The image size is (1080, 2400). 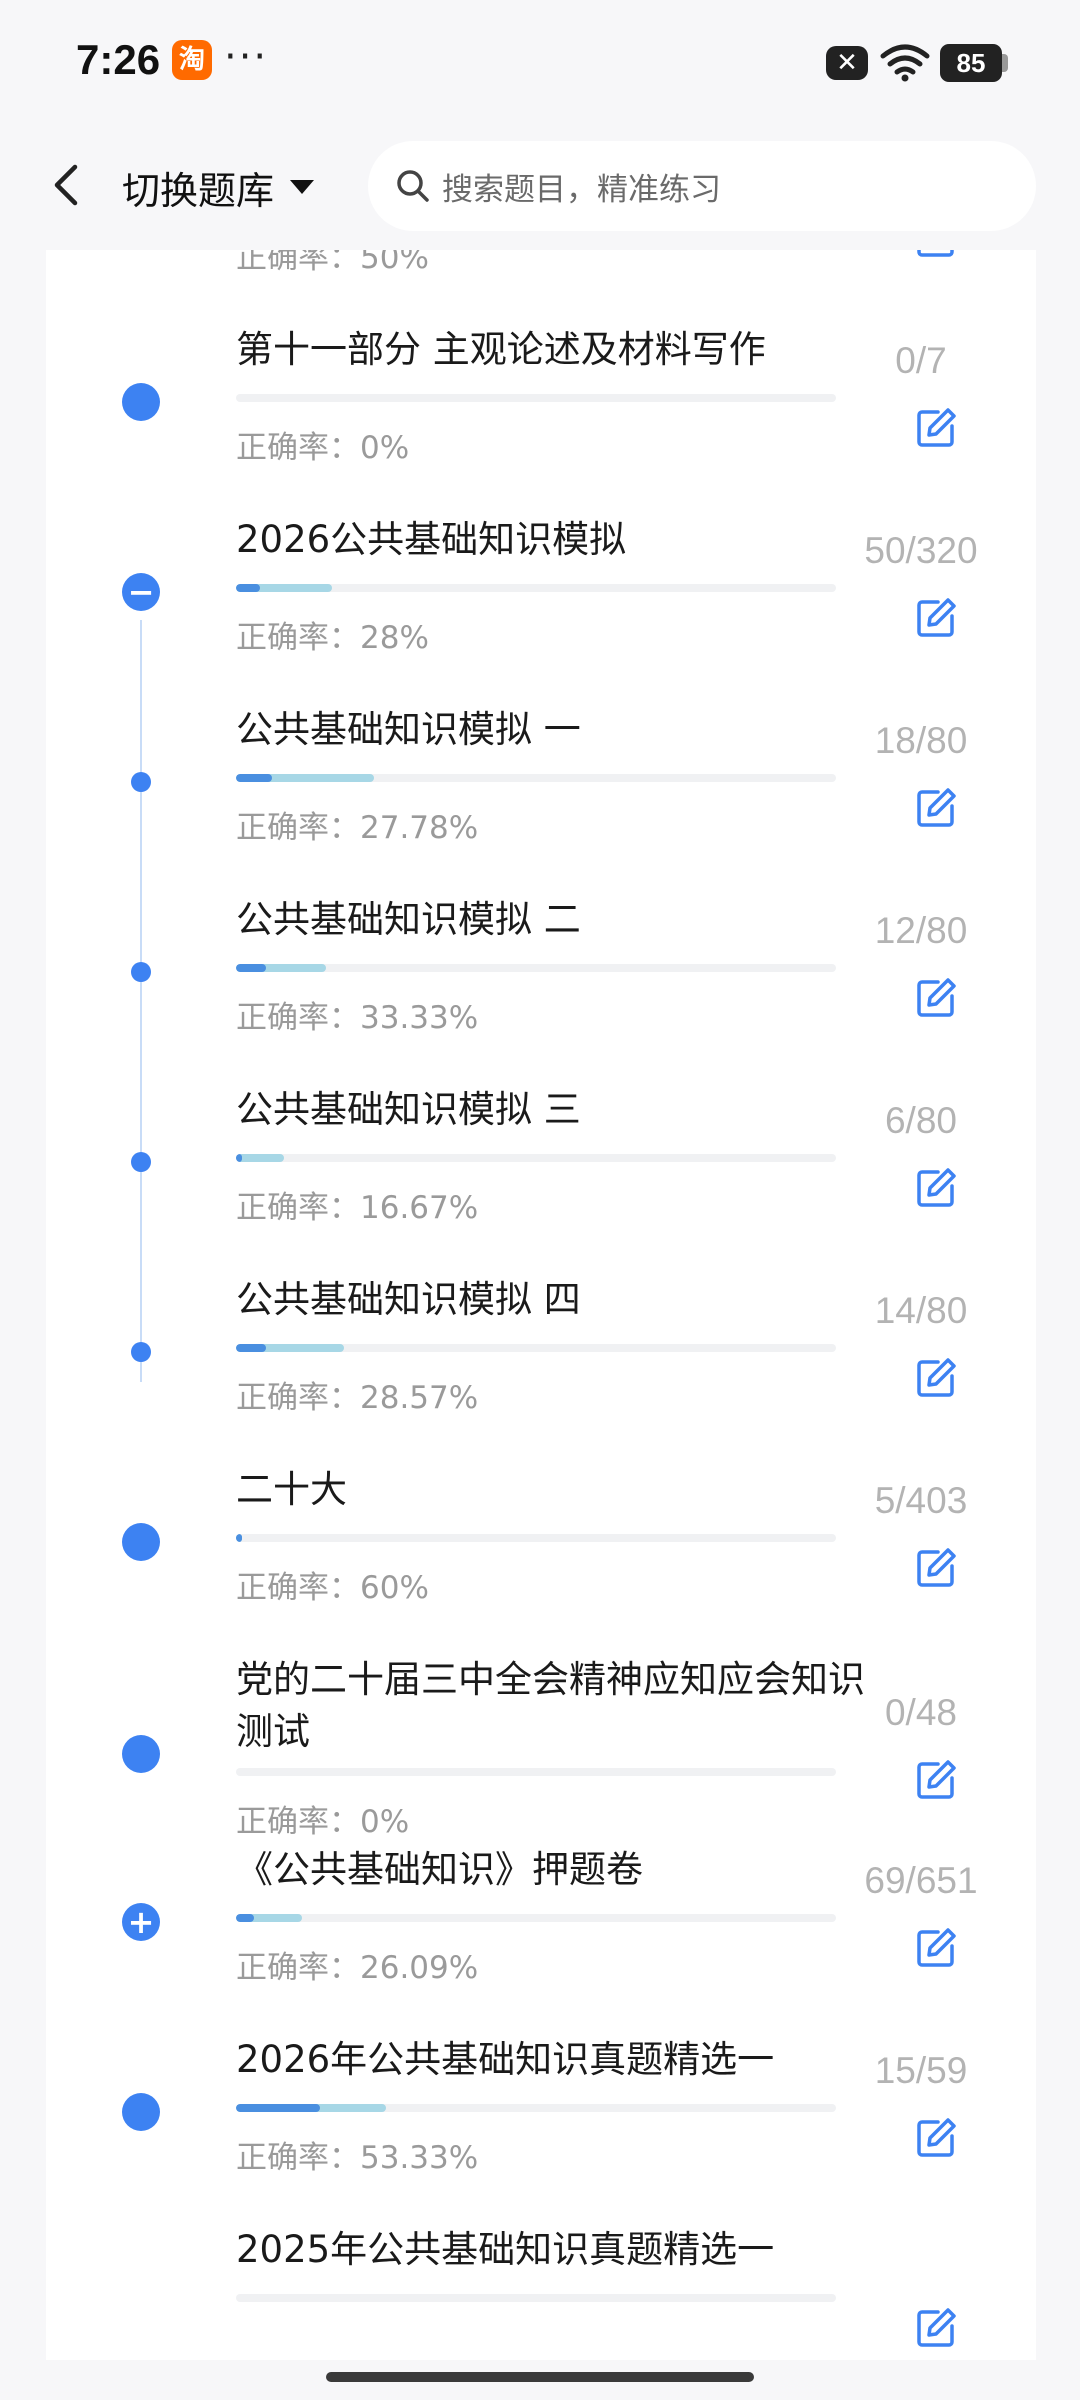 What do you see at coordinates (408, 1109) in the screenshot?
I see `item-title: 公共基础知识模拟 三` at bounding box center [408, 1109].